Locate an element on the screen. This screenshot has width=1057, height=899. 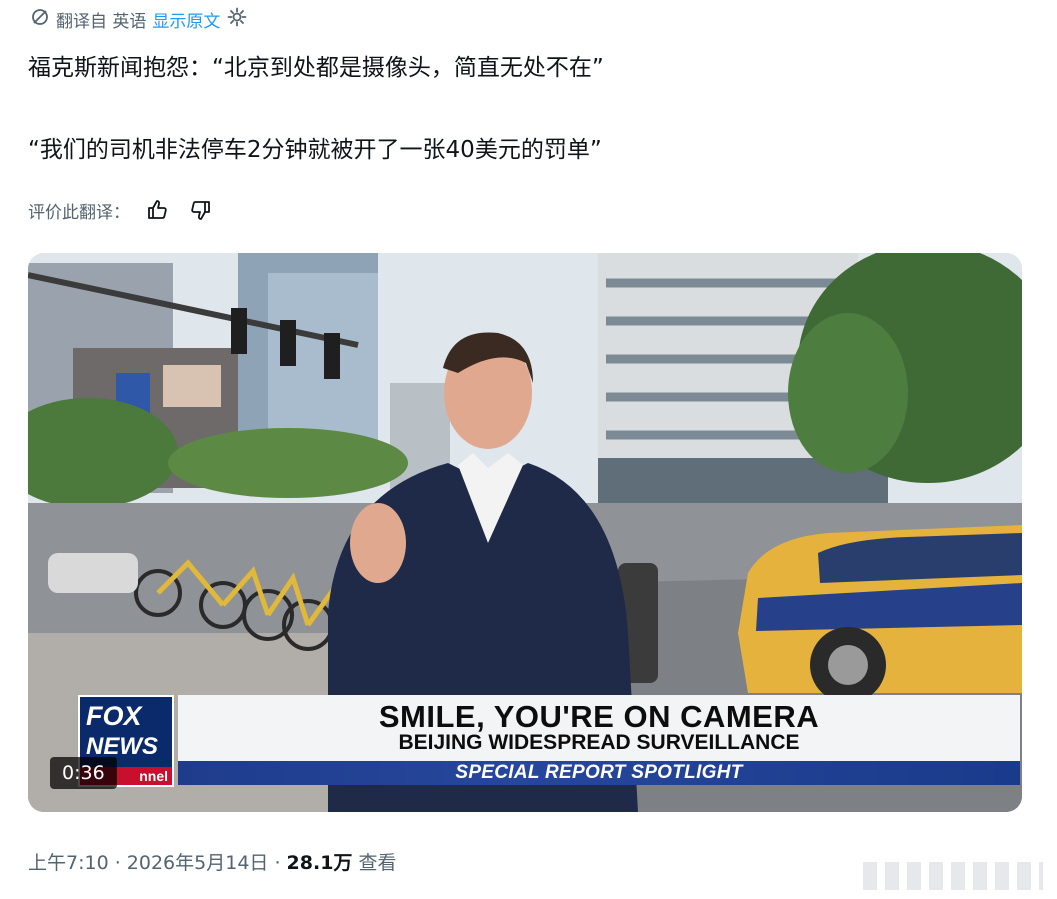
translated-from-label: 翻译自 英语 is located at coordinates (101, 21).